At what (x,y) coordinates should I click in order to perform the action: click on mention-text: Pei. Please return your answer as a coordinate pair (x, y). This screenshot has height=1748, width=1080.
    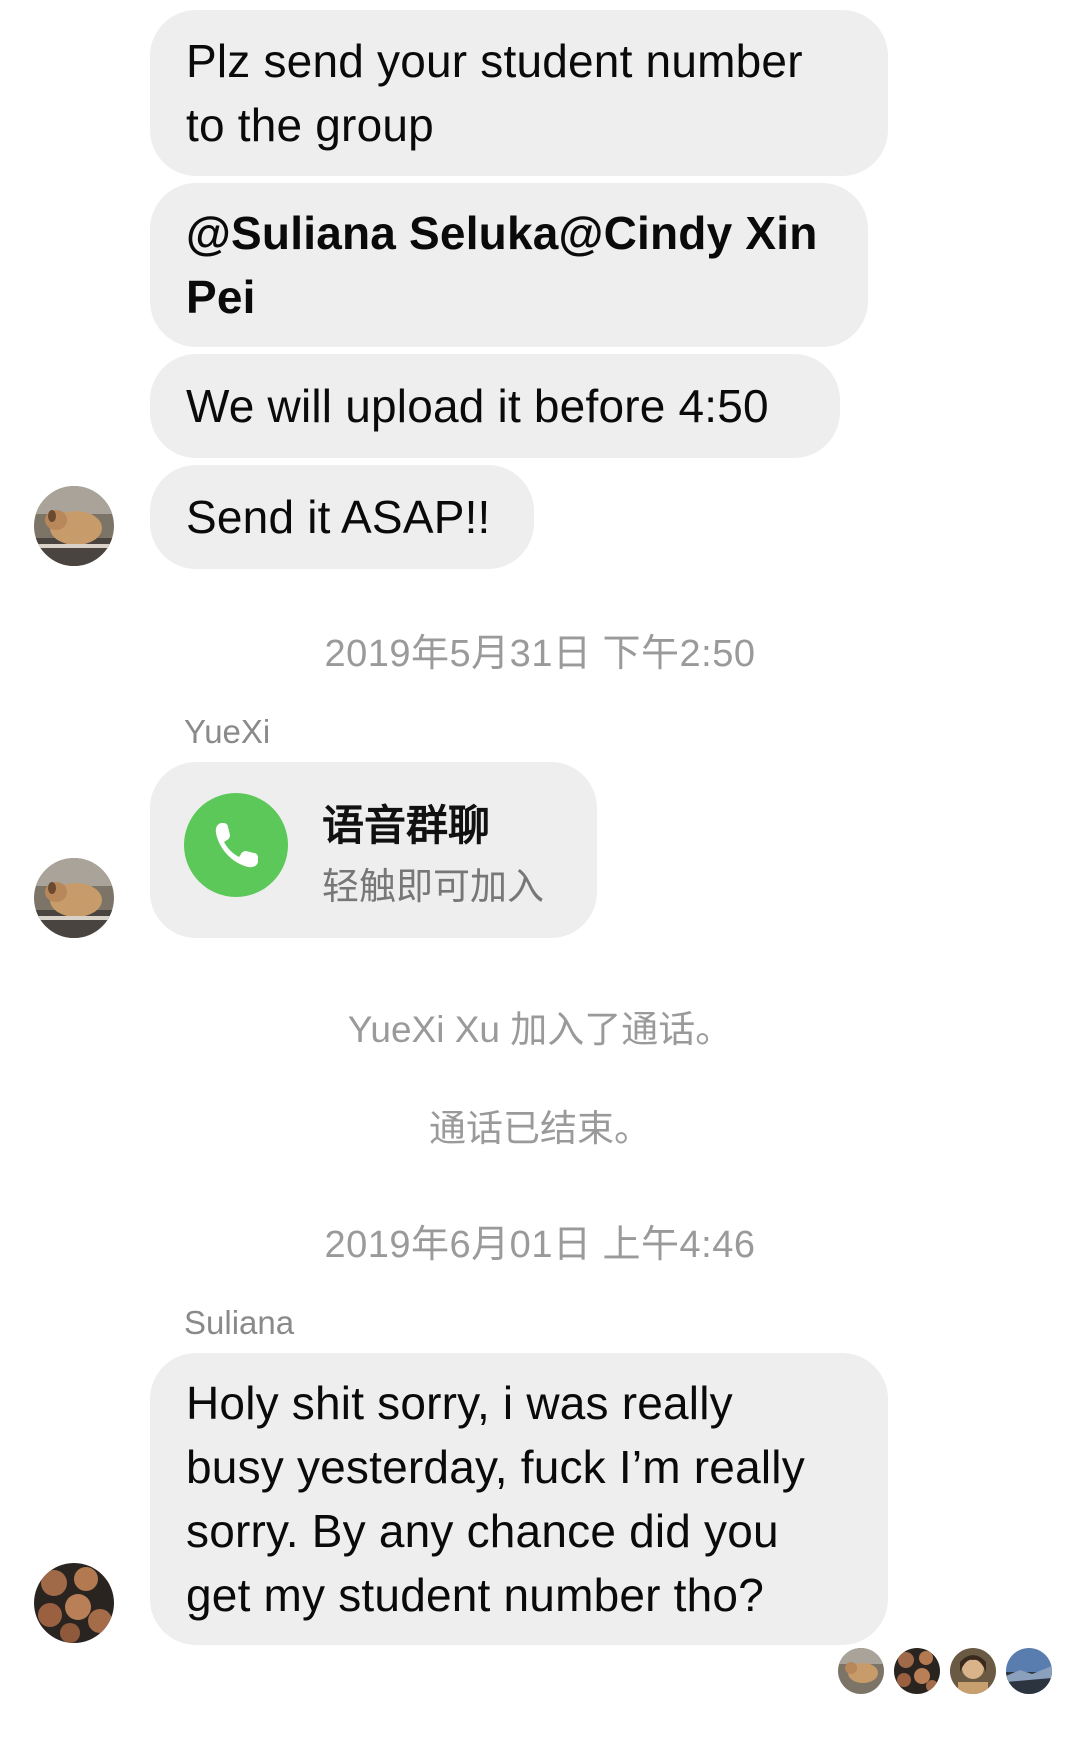
    Looking at the image, I should click on (221, 297).